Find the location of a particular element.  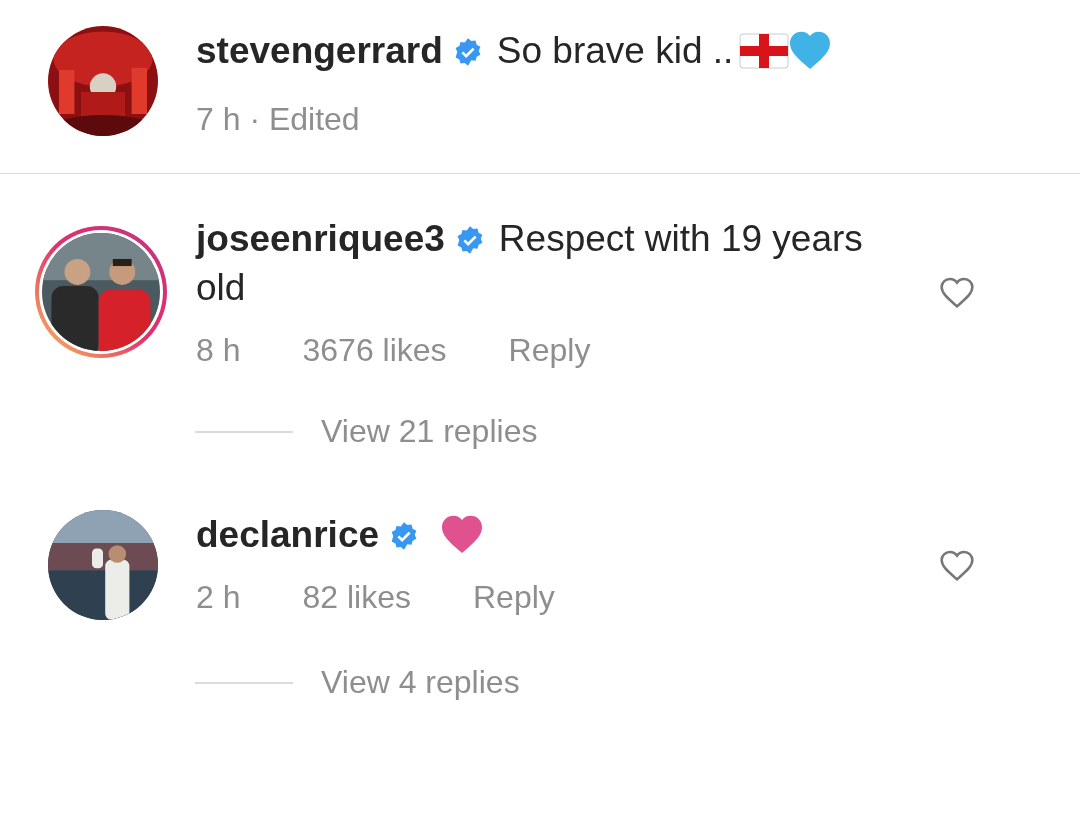

view-replies-link: View 4 replies is located at coordinates (420, 682).